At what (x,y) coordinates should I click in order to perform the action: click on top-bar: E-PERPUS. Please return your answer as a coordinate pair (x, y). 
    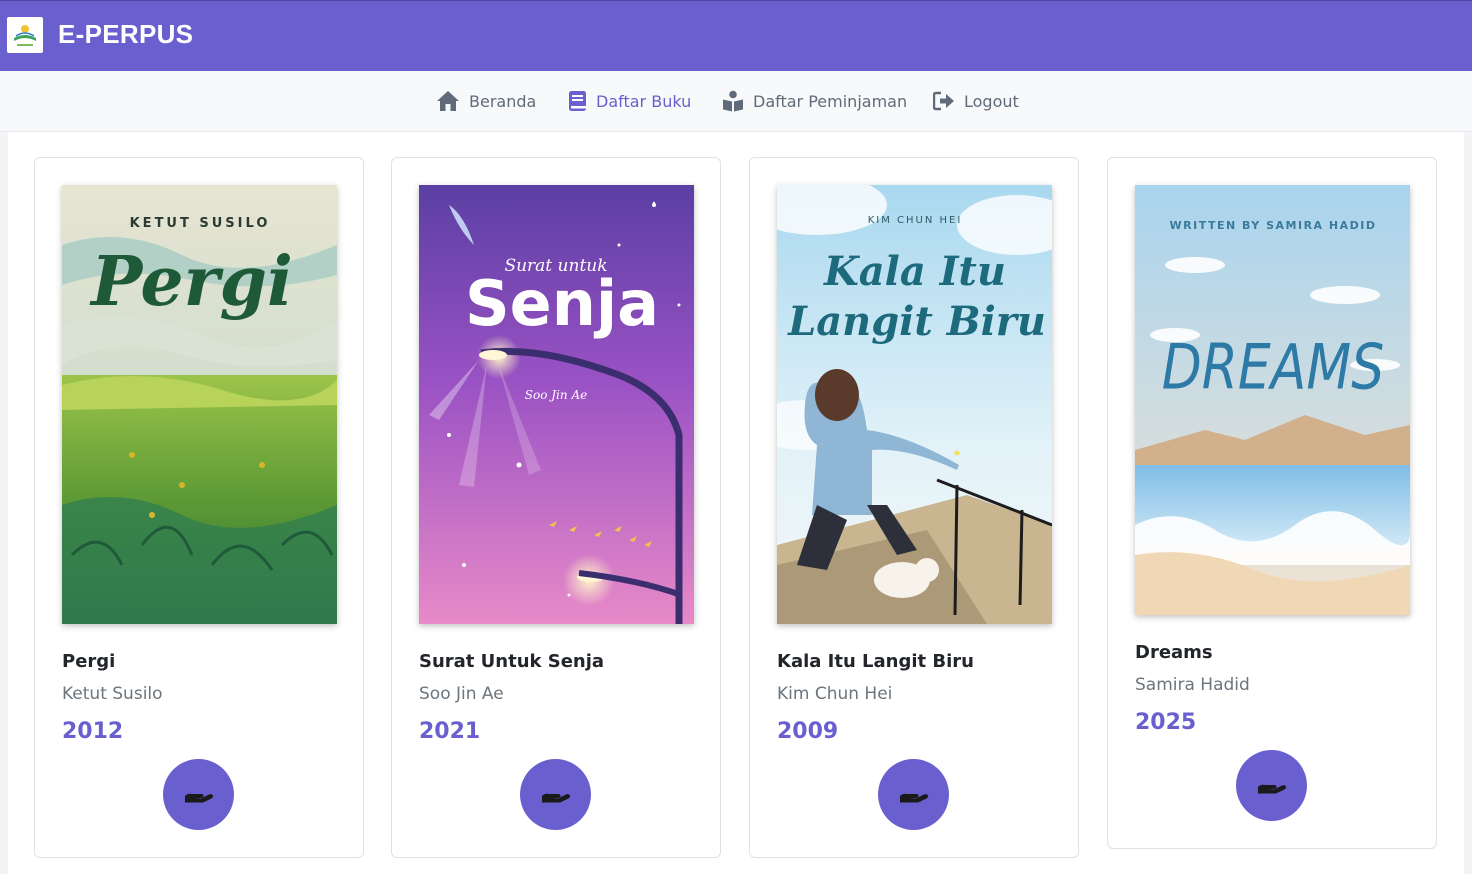
    Looking at the image, I should click on (736, 35).